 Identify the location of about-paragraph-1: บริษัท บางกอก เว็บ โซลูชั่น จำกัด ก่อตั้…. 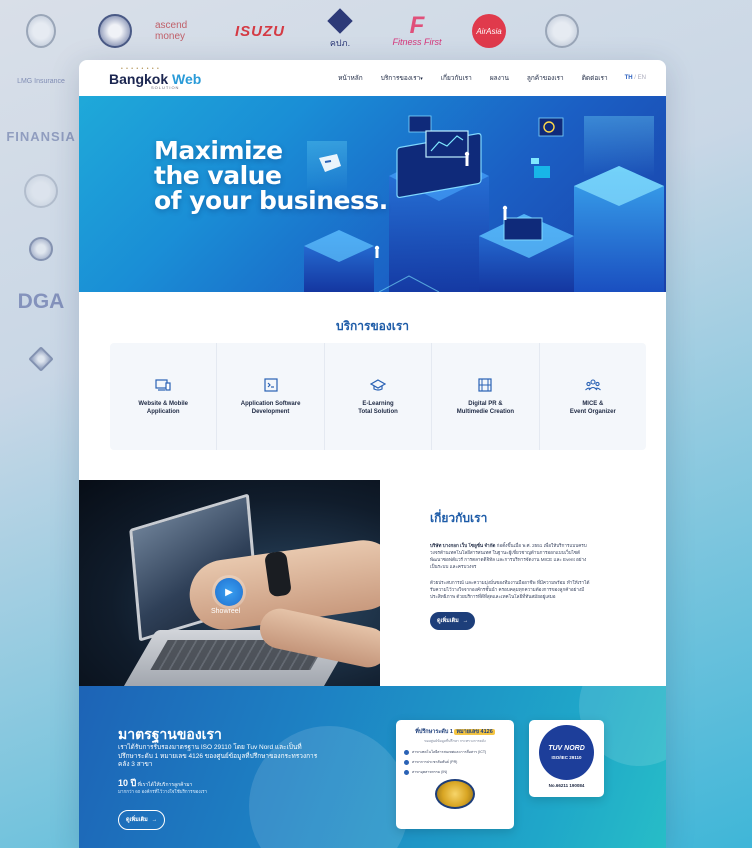
(510, 556).